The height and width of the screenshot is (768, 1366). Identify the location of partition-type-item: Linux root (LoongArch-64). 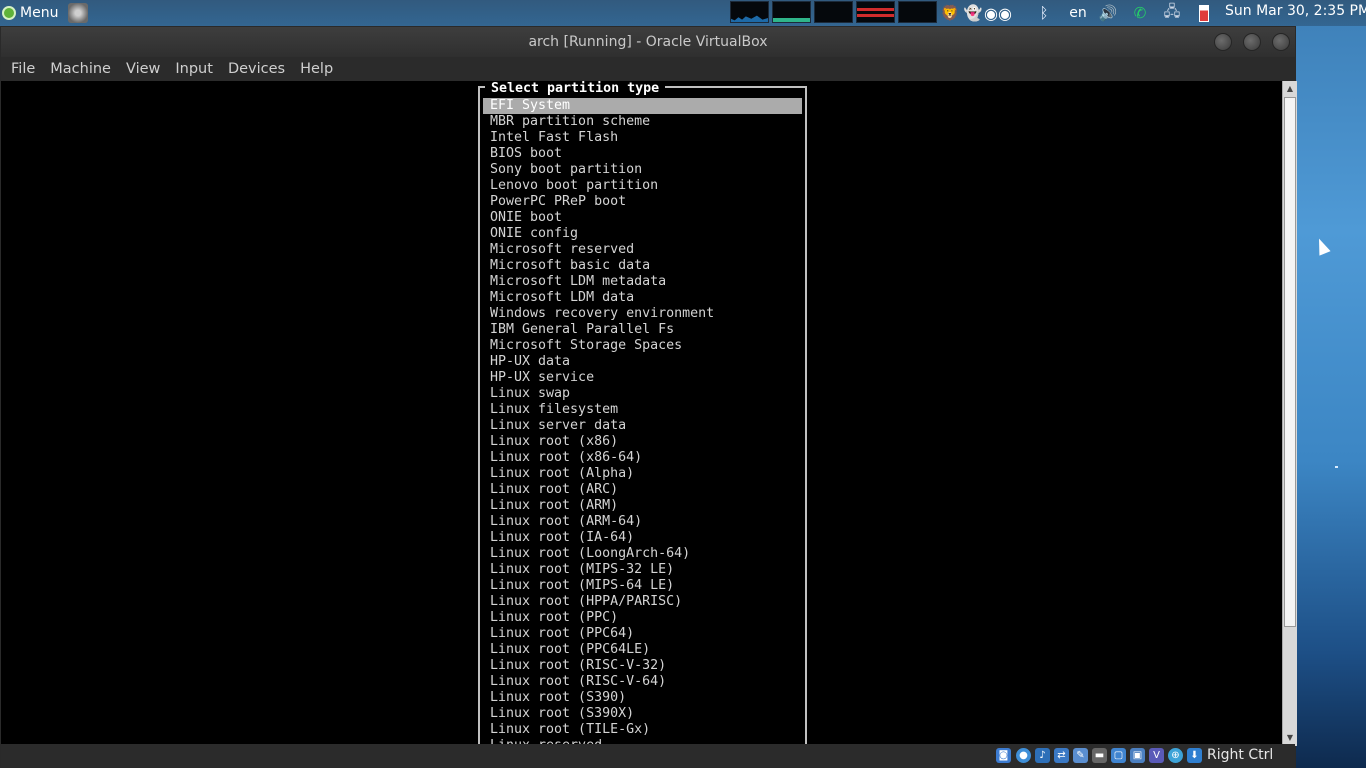
(642, 554).